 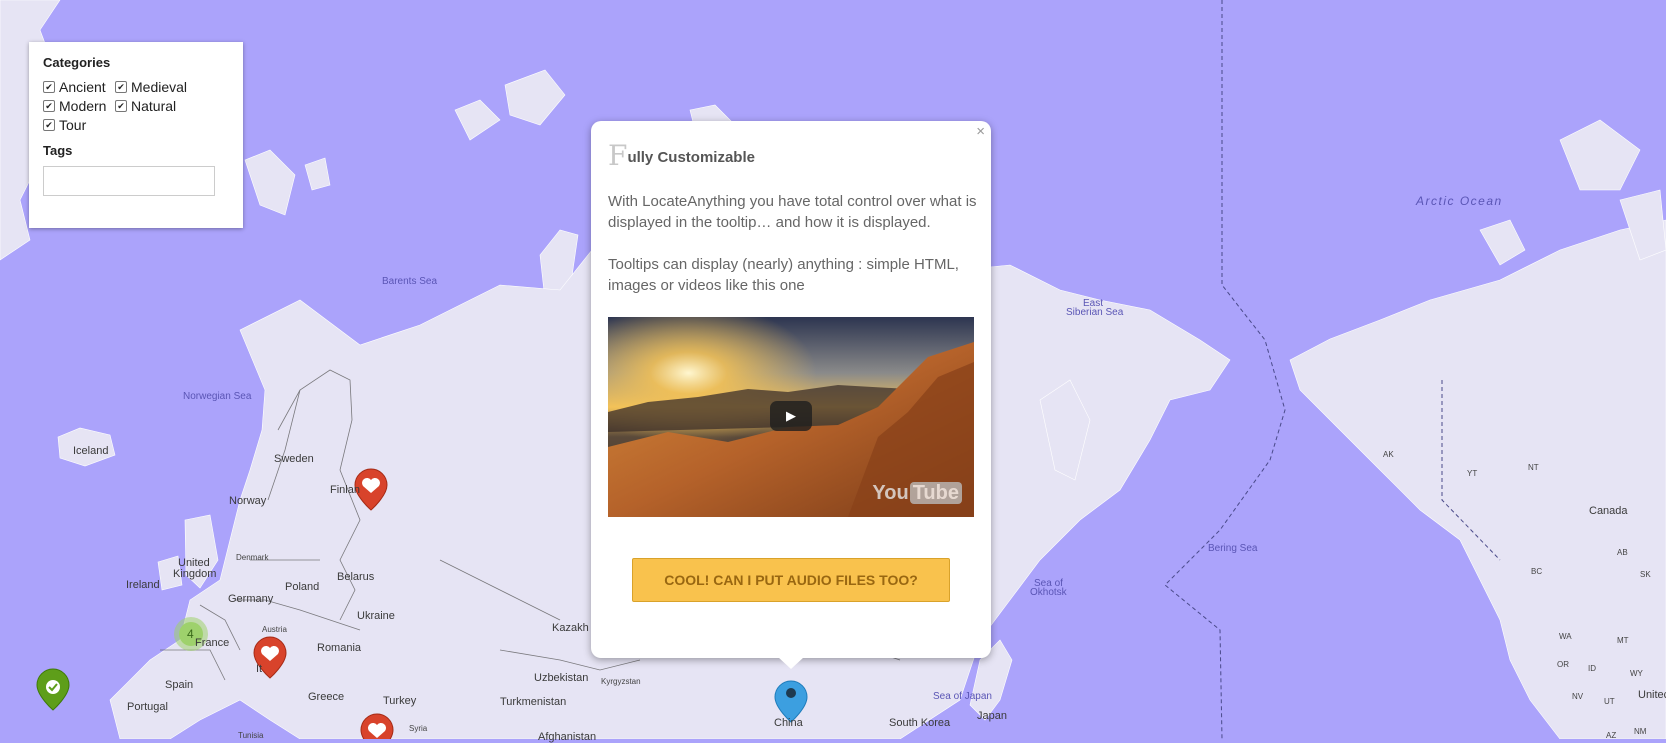 I want to click on category-tour: ✔ Tour, so click(x=79, y=124).